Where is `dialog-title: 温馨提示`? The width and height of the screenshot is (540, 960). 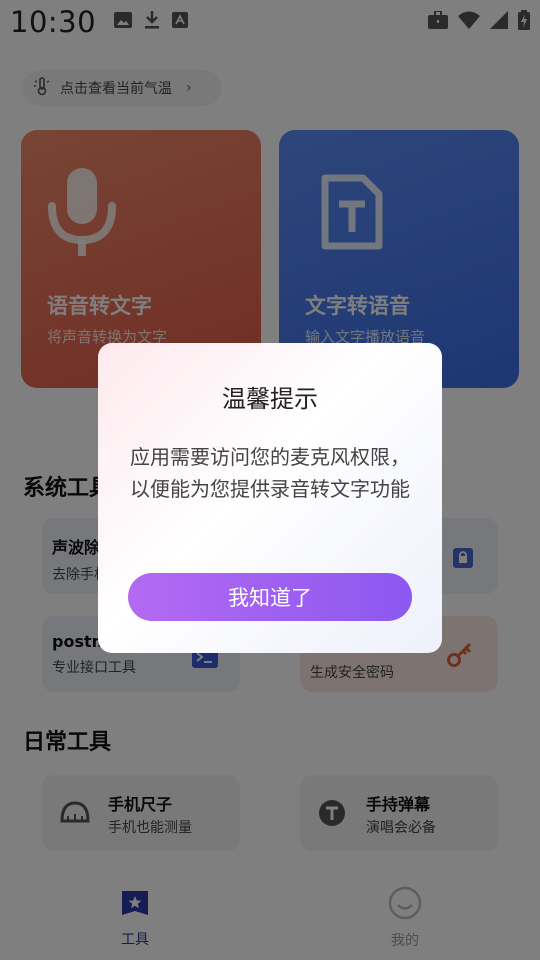
dialog-title: 温馨提示 is located at coordinates (270, 399).